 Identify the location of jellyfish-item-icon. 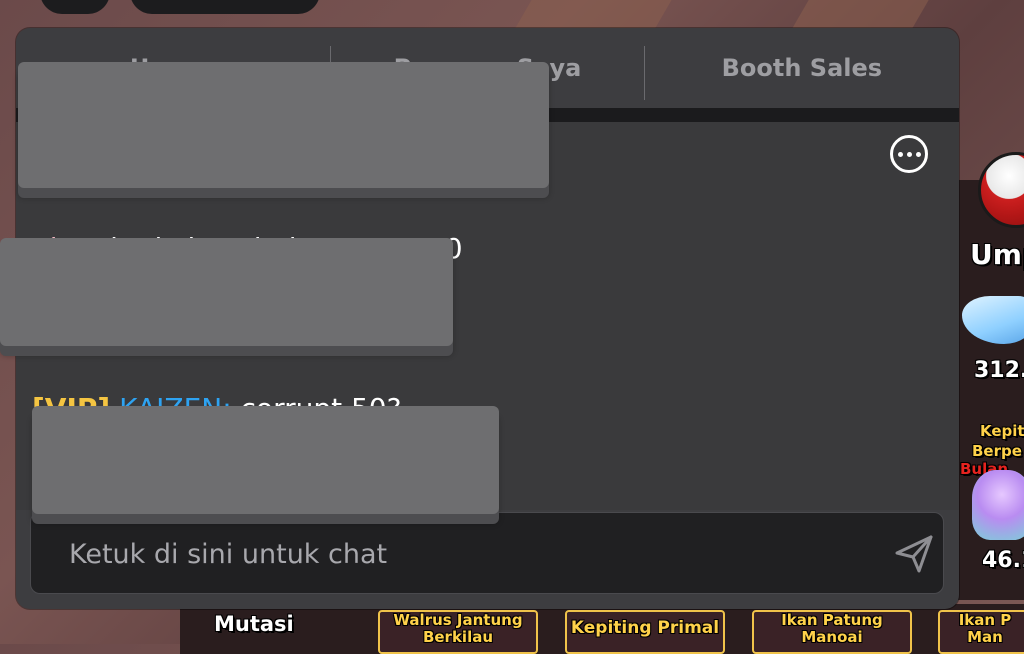
(998, 505).